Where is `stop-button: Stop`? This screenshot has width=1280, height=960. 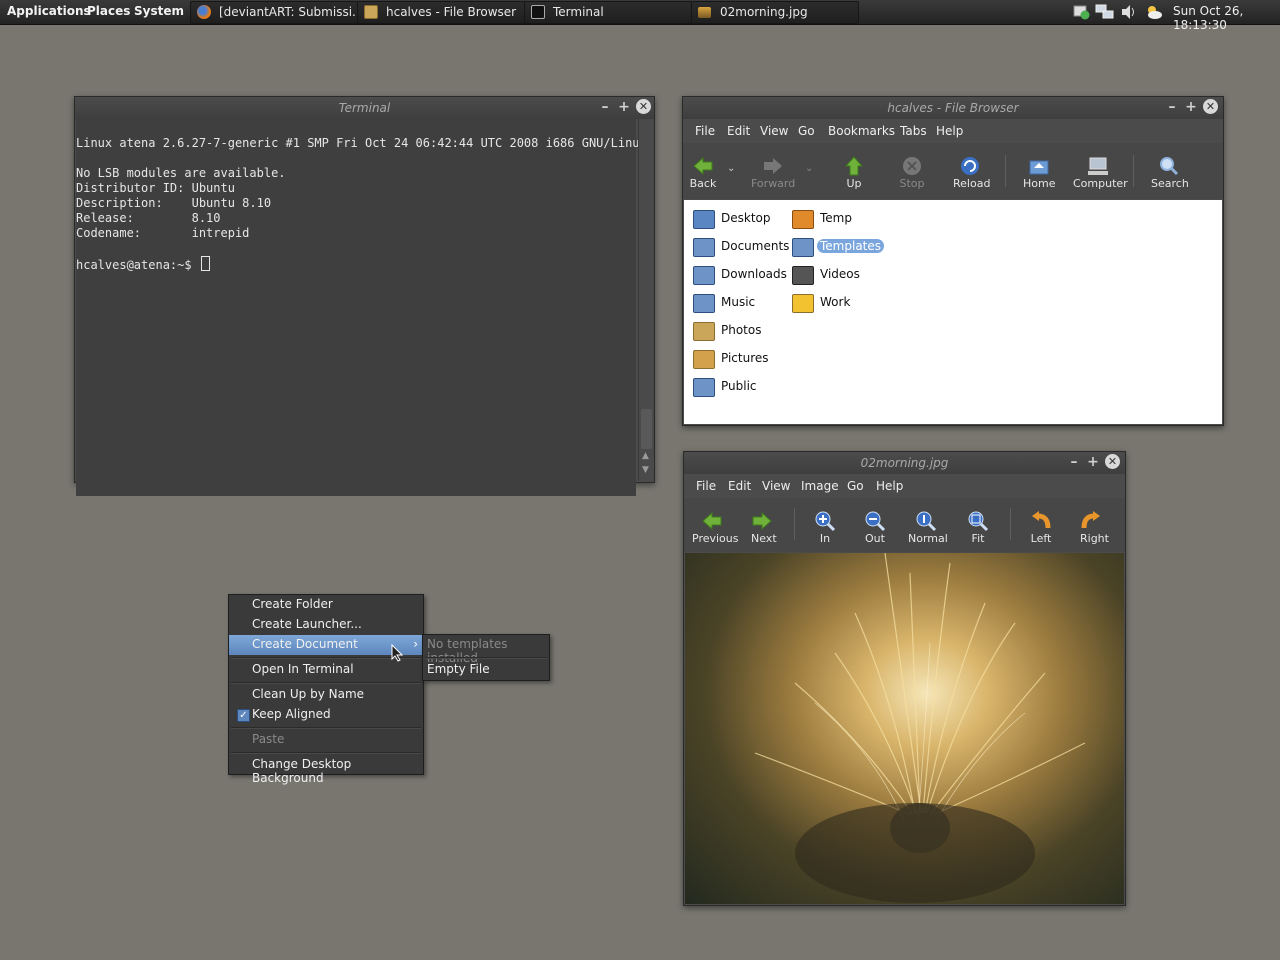
stop-button: Stop is located at coordinates (912, 172).